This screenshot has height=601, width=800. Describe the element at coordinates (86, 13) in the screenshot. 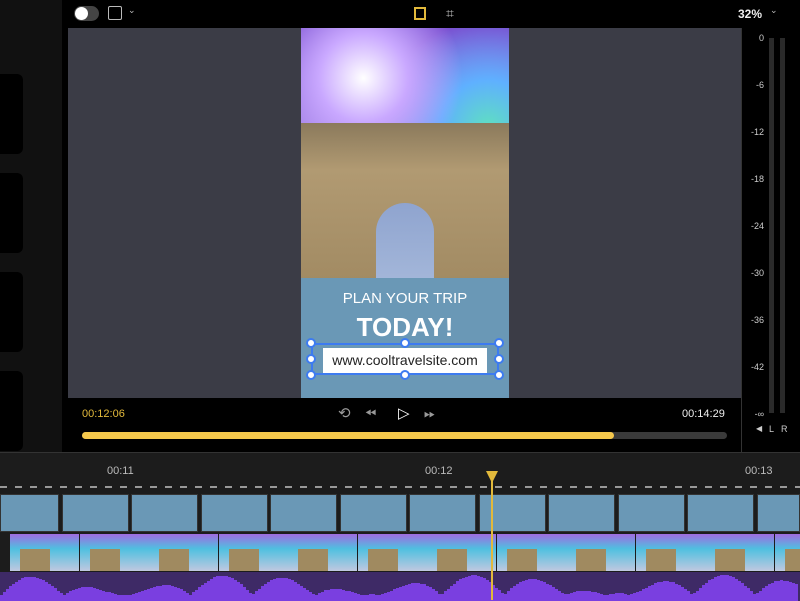

I see `toggle-switch` at that location.